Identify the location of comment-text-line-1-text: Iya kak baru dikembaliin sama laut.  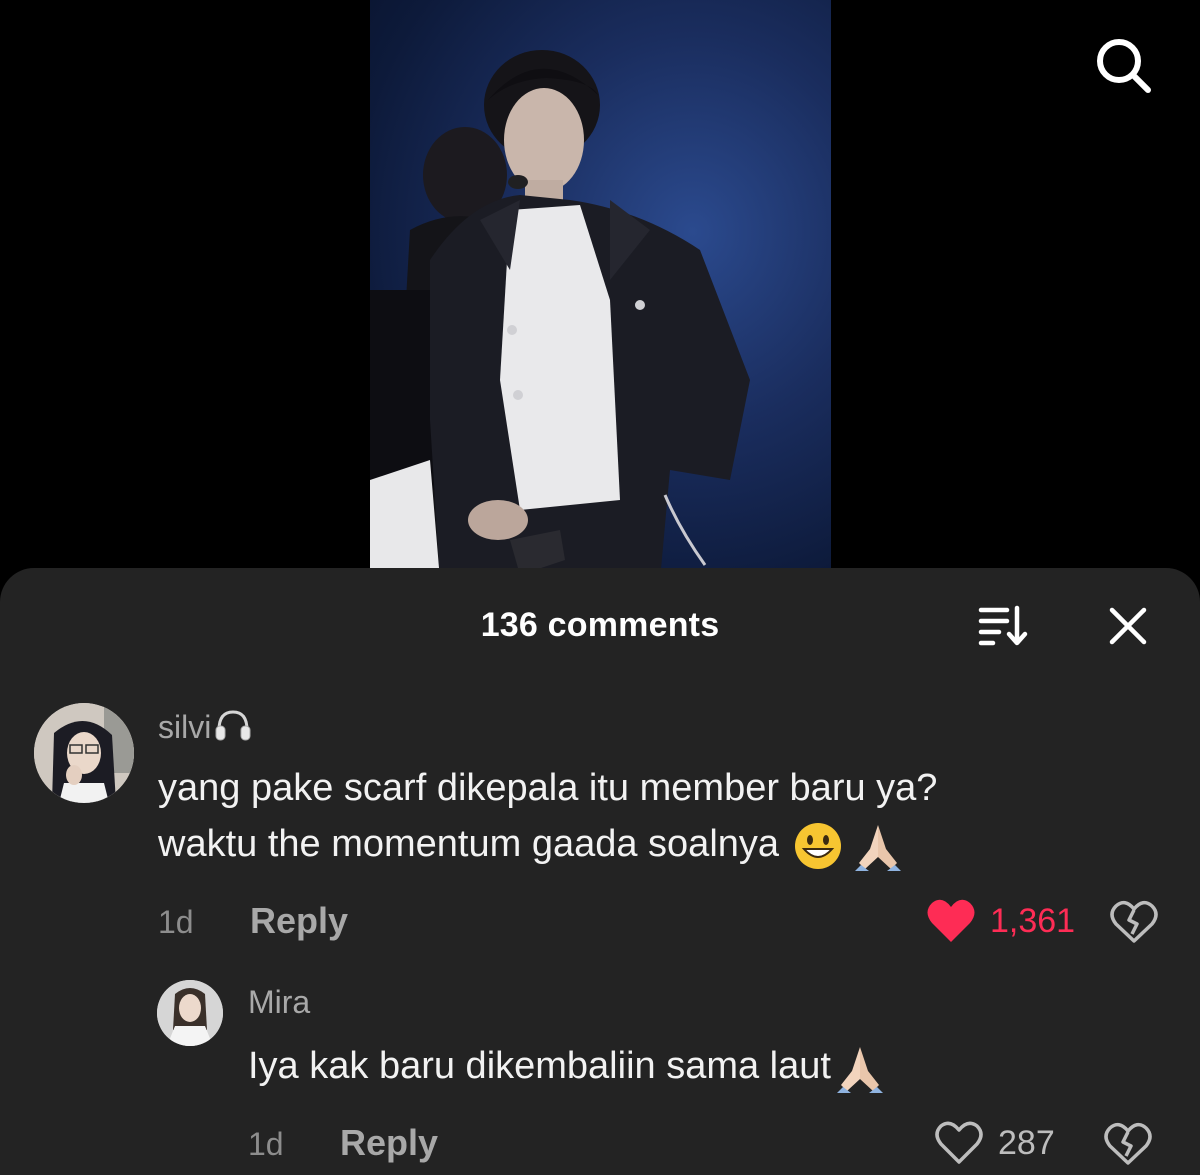
(539, 1066).